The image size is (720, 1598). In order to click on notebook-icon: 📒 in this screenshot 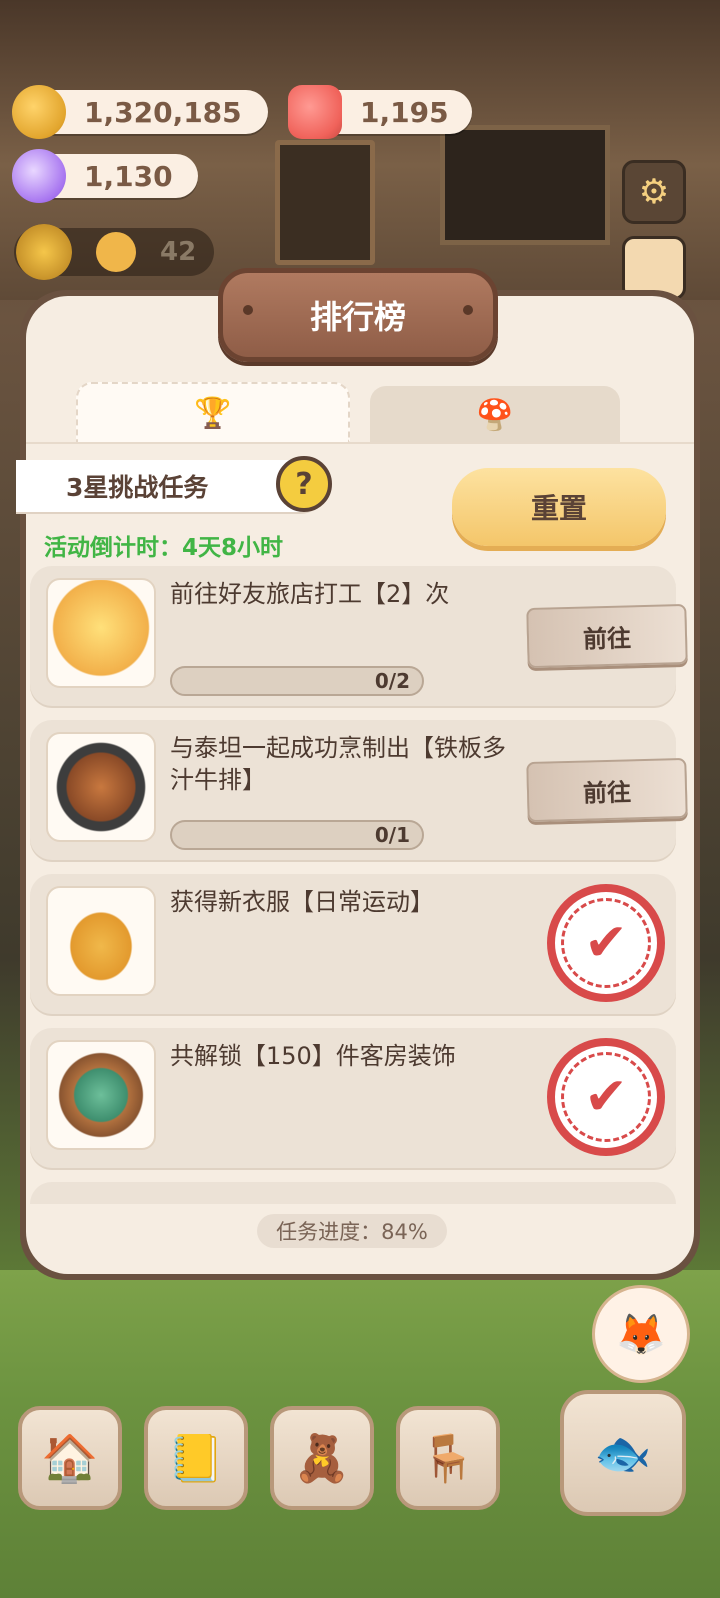, I will do `click(196, 1458)`.